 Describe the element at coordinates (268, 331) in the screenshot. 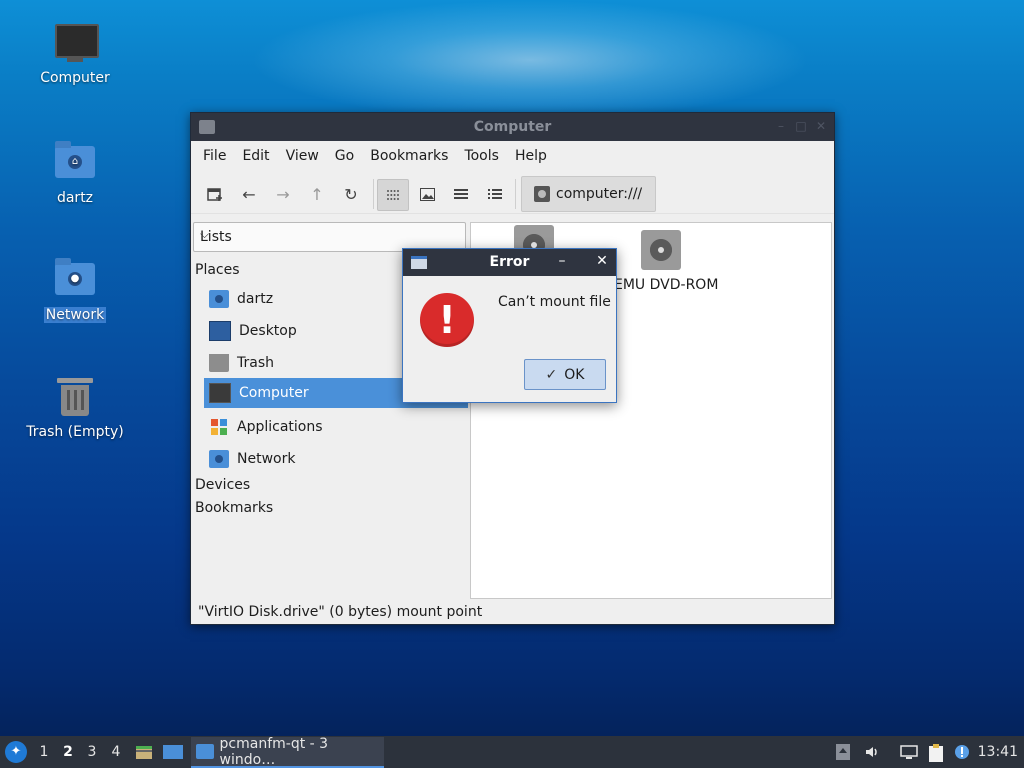

I see `sidebar-item-label: Desktop` at that location.